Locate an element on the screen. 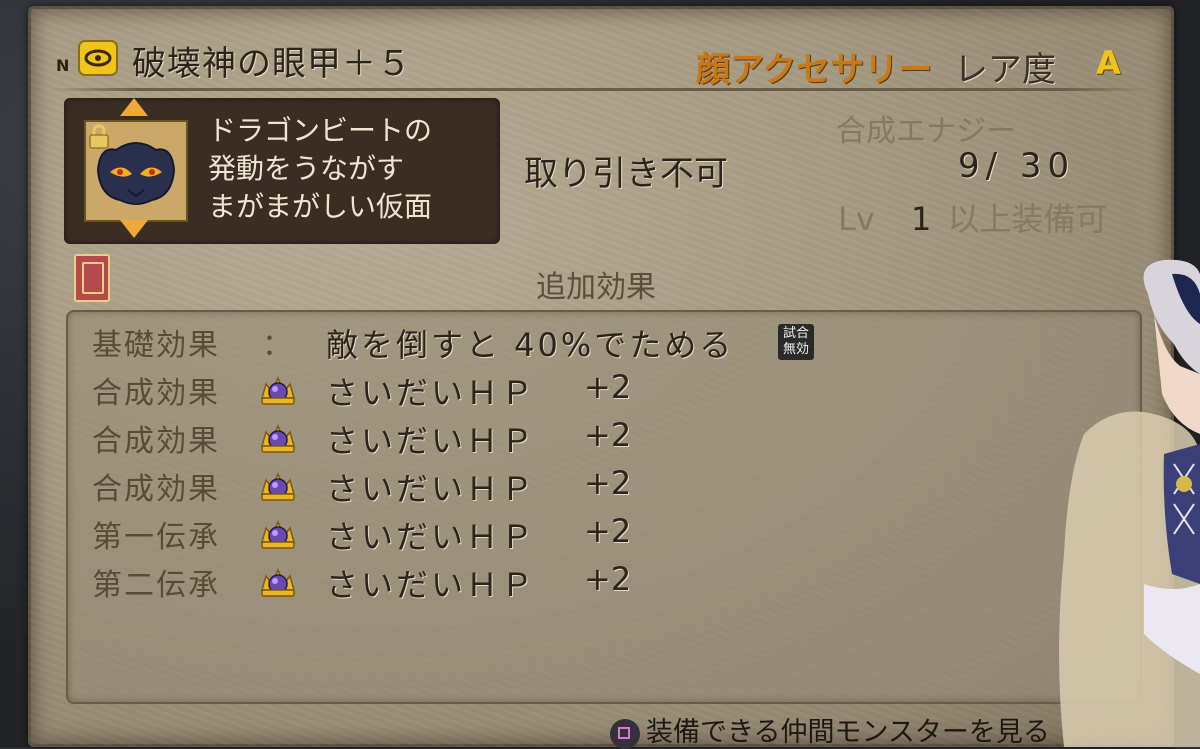  book-icon is located at coordinates (92, 278).